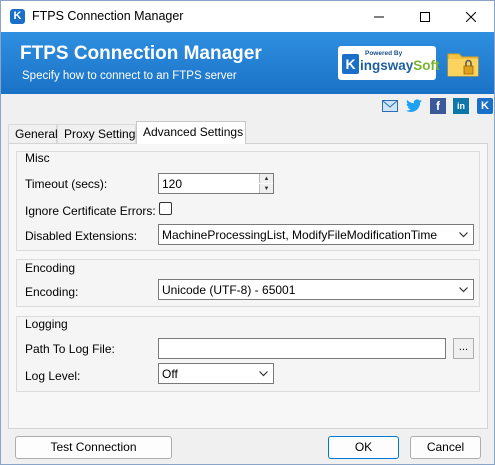 The image size is (495, 465). What do you see at coordinates (50, 268) in the screenshot?
I see `encoding-group-label: Encoding` at bounding box center [50, 268].